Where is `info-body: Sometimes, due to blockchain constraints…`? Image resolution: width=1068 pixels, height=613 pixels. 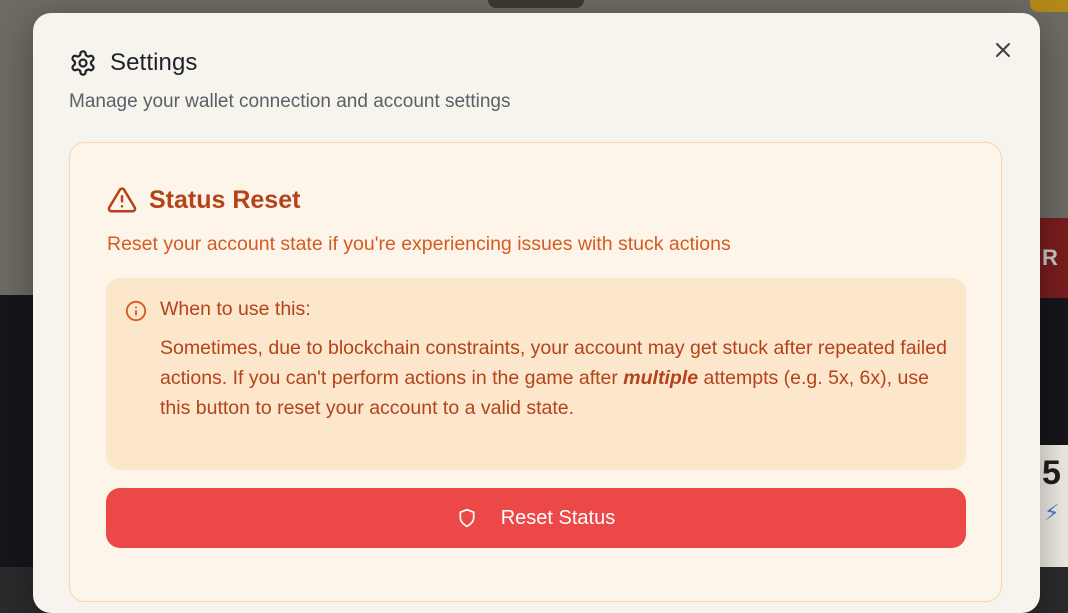
info-body: Sometimes, due to blockchain constraints… is located at coordinates (560, 378).